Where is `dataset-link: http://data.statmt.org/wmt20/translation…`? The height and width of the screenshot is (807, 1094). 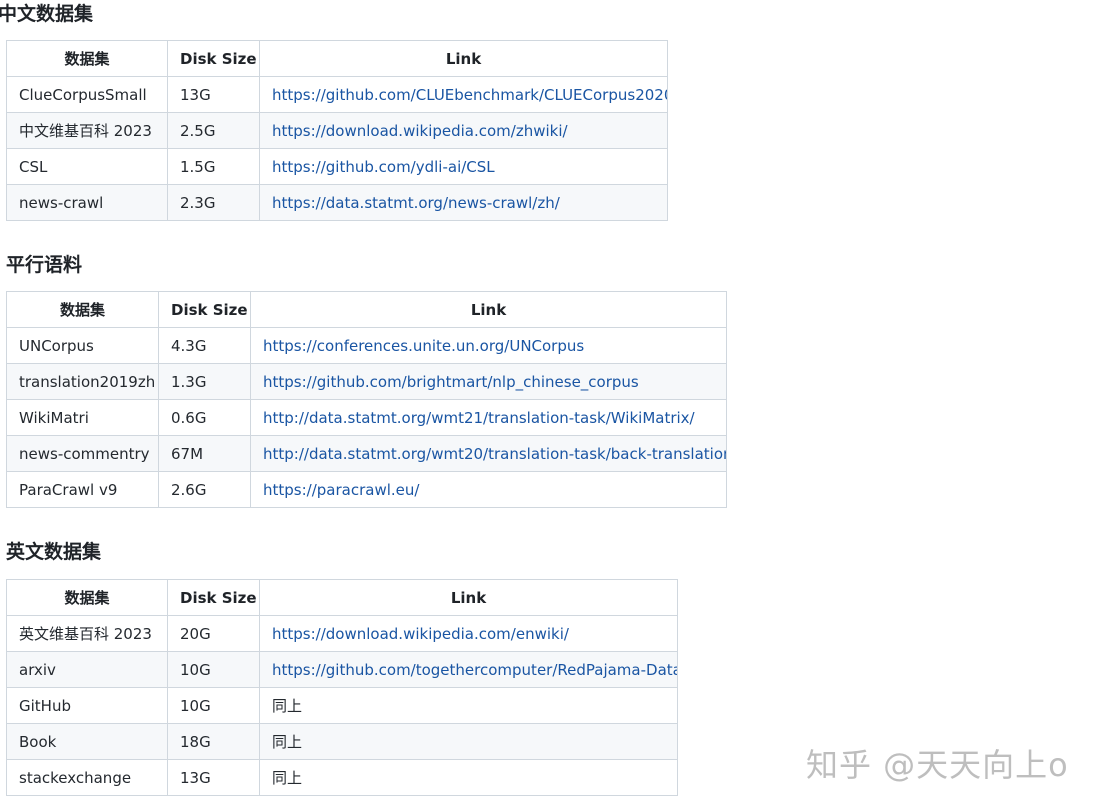
dataset-link: http://data.statmt.org/wmt20/translation… is located at coordinates (494, 454).